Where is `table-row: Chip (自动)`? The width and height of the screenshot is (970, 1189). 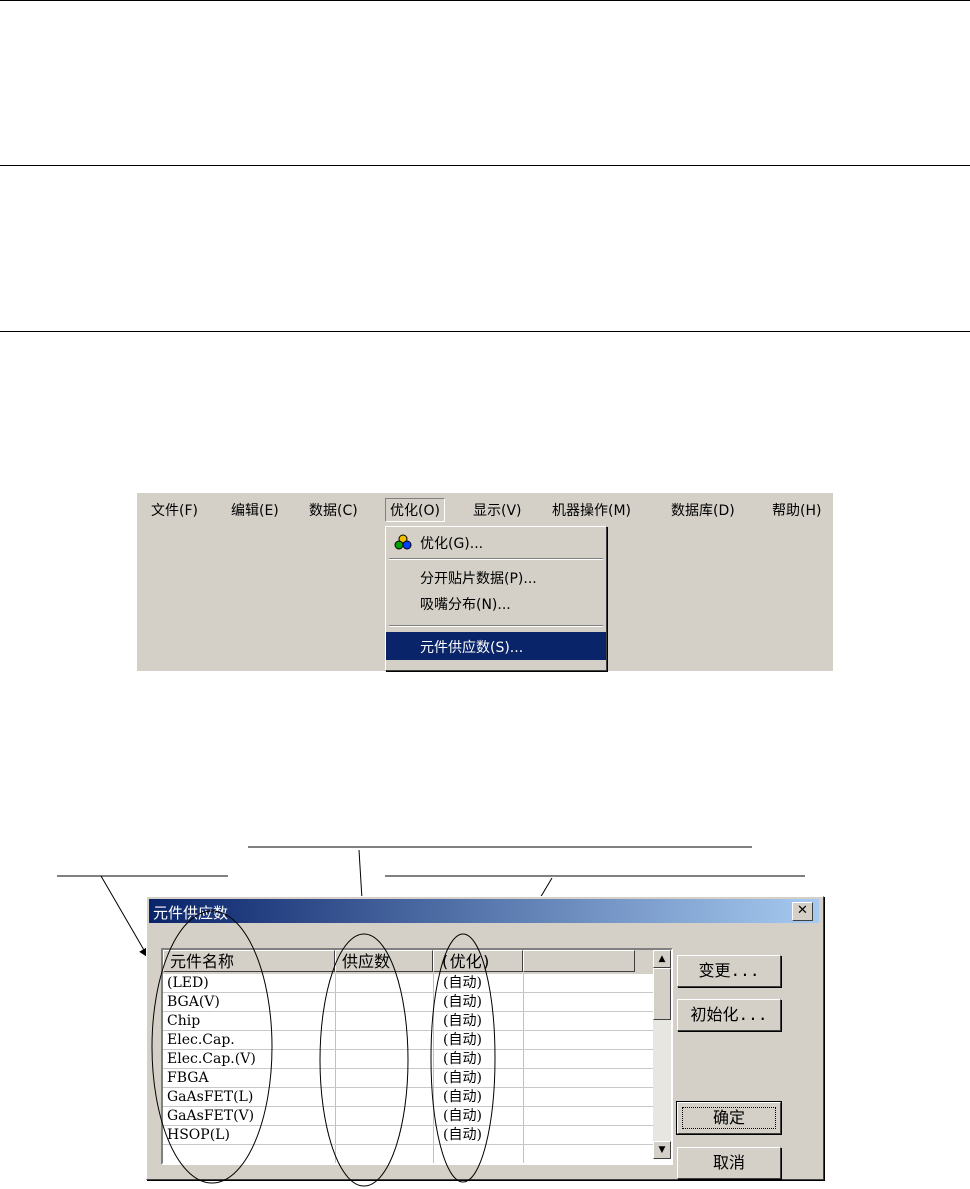
table-row: Chip (自动) is located at coordinates (408, 1021).